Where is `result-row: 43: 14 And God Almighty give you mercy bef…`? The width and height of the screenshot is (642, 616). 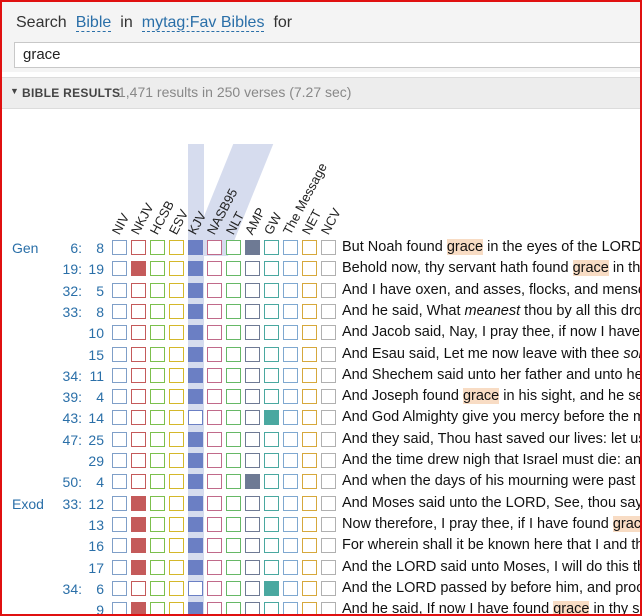
result-row: 43: 14 And God Almighty give you mercy bef… is located at coordinates (321, 418).